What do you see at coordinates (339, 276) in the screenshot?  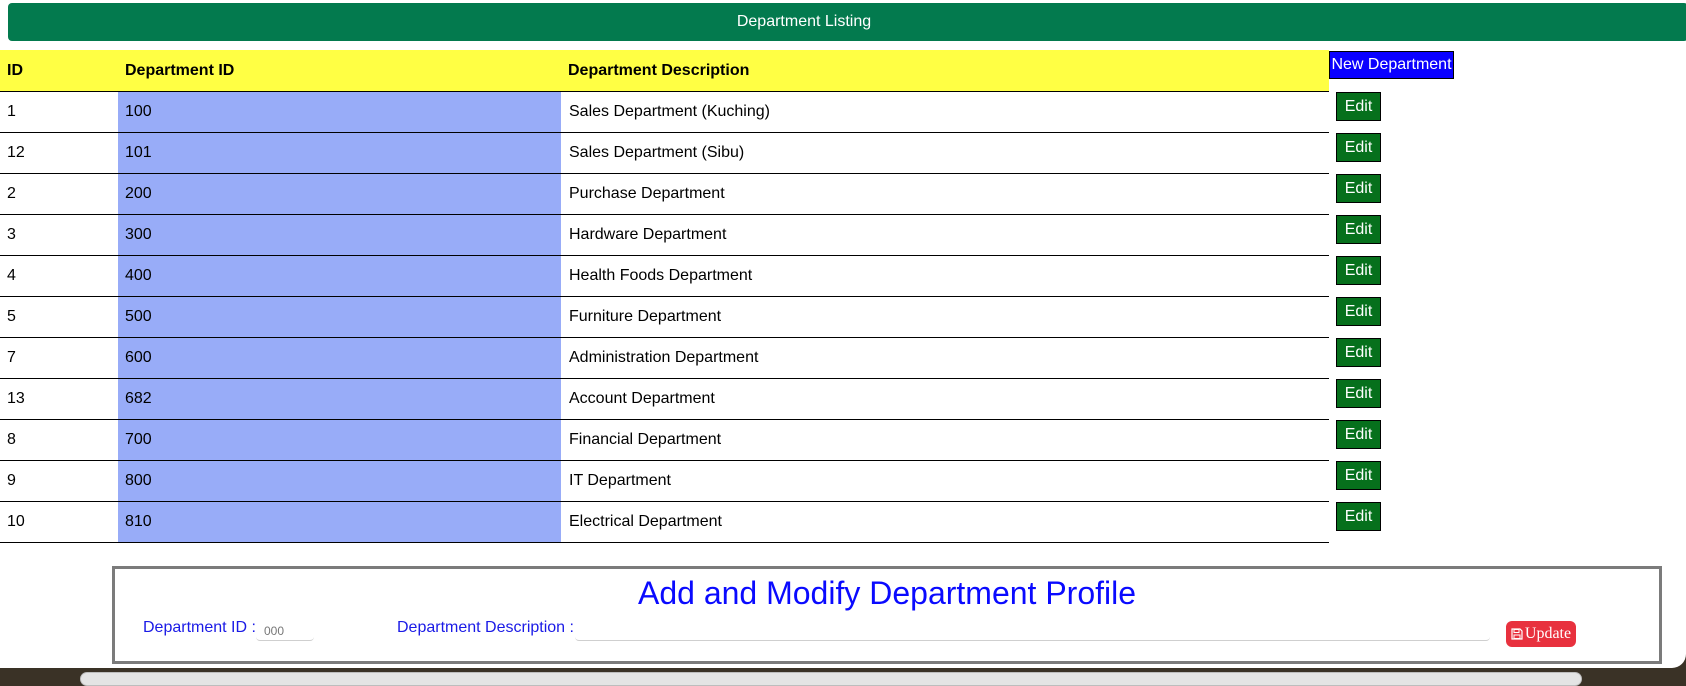 I see `cell-department-id: 400` at bounding box center [339, 276].